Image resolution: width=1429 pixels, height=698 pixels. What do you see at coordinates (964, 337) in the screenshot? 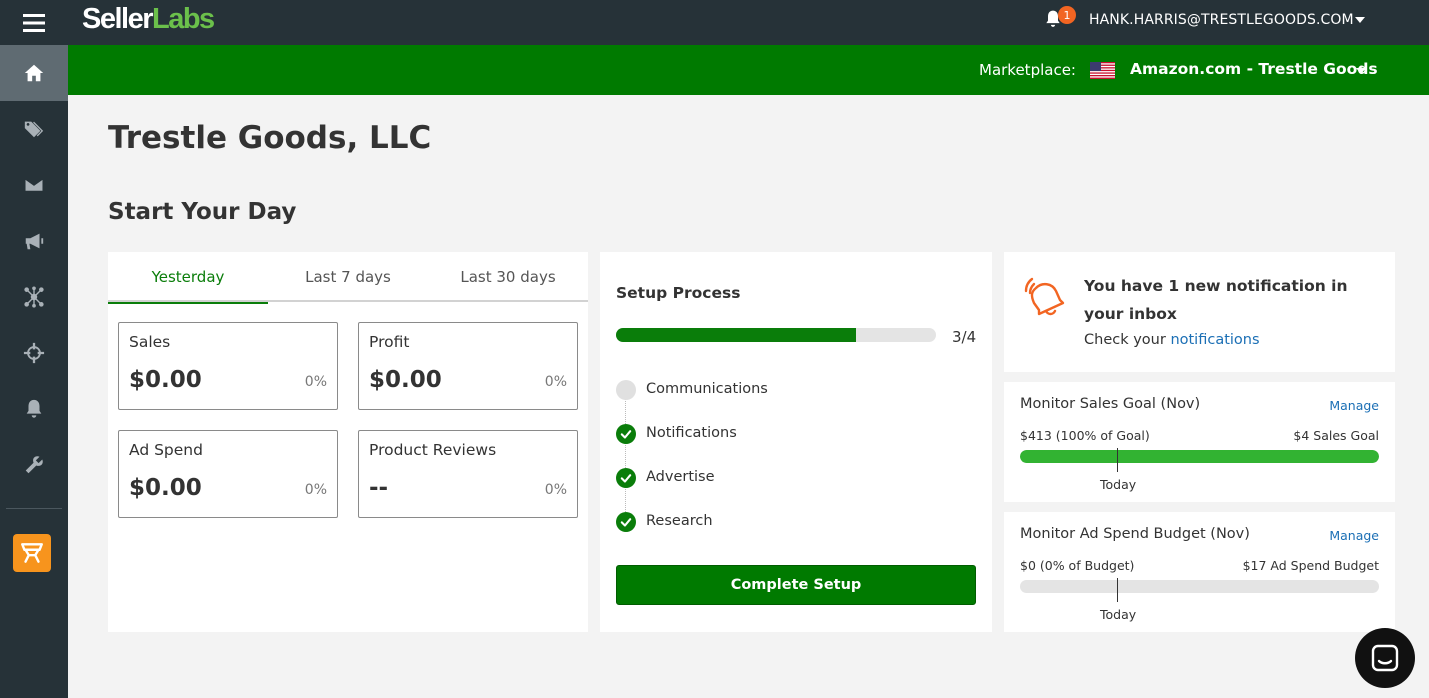
I see `setup-progress-text: 3/4` at bounding box center [964, 337].